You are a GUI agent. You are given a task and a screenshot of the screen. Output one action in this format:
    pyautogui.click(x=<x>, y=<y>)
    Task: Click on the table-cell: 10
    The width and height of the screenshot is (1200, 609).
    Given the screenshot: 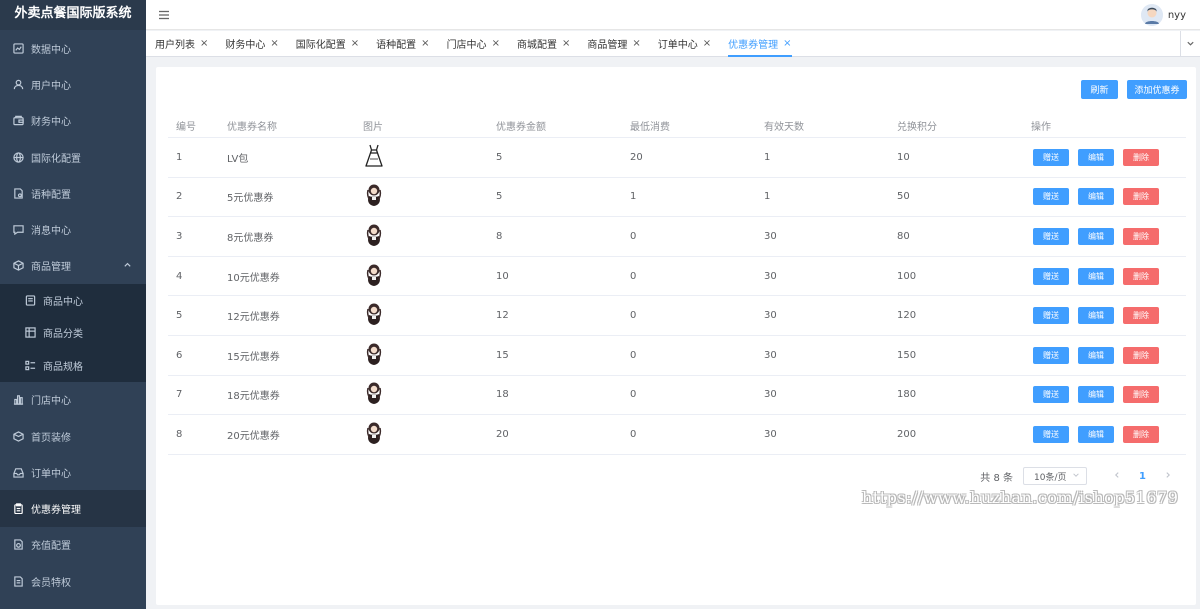 What is the action you would take?
    pyautogui.click(x=502, y=276)
    